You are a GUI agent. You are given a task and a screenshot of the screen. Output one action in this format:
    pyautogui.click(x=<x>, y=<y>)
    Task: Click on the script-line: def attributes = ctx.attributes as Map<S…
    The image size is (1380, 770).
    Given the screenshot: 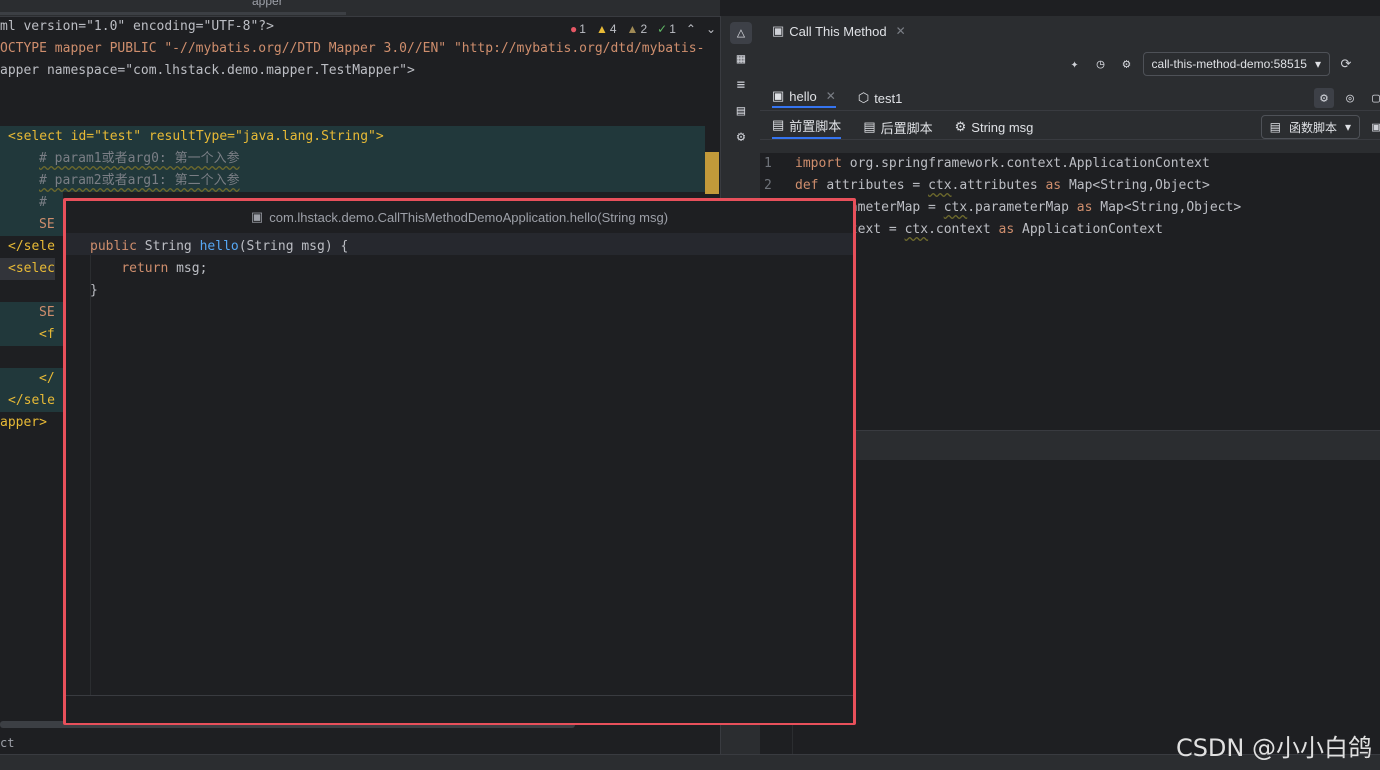 What is the action you would take?
    pyautogui.click(x=1002, y=185)
    